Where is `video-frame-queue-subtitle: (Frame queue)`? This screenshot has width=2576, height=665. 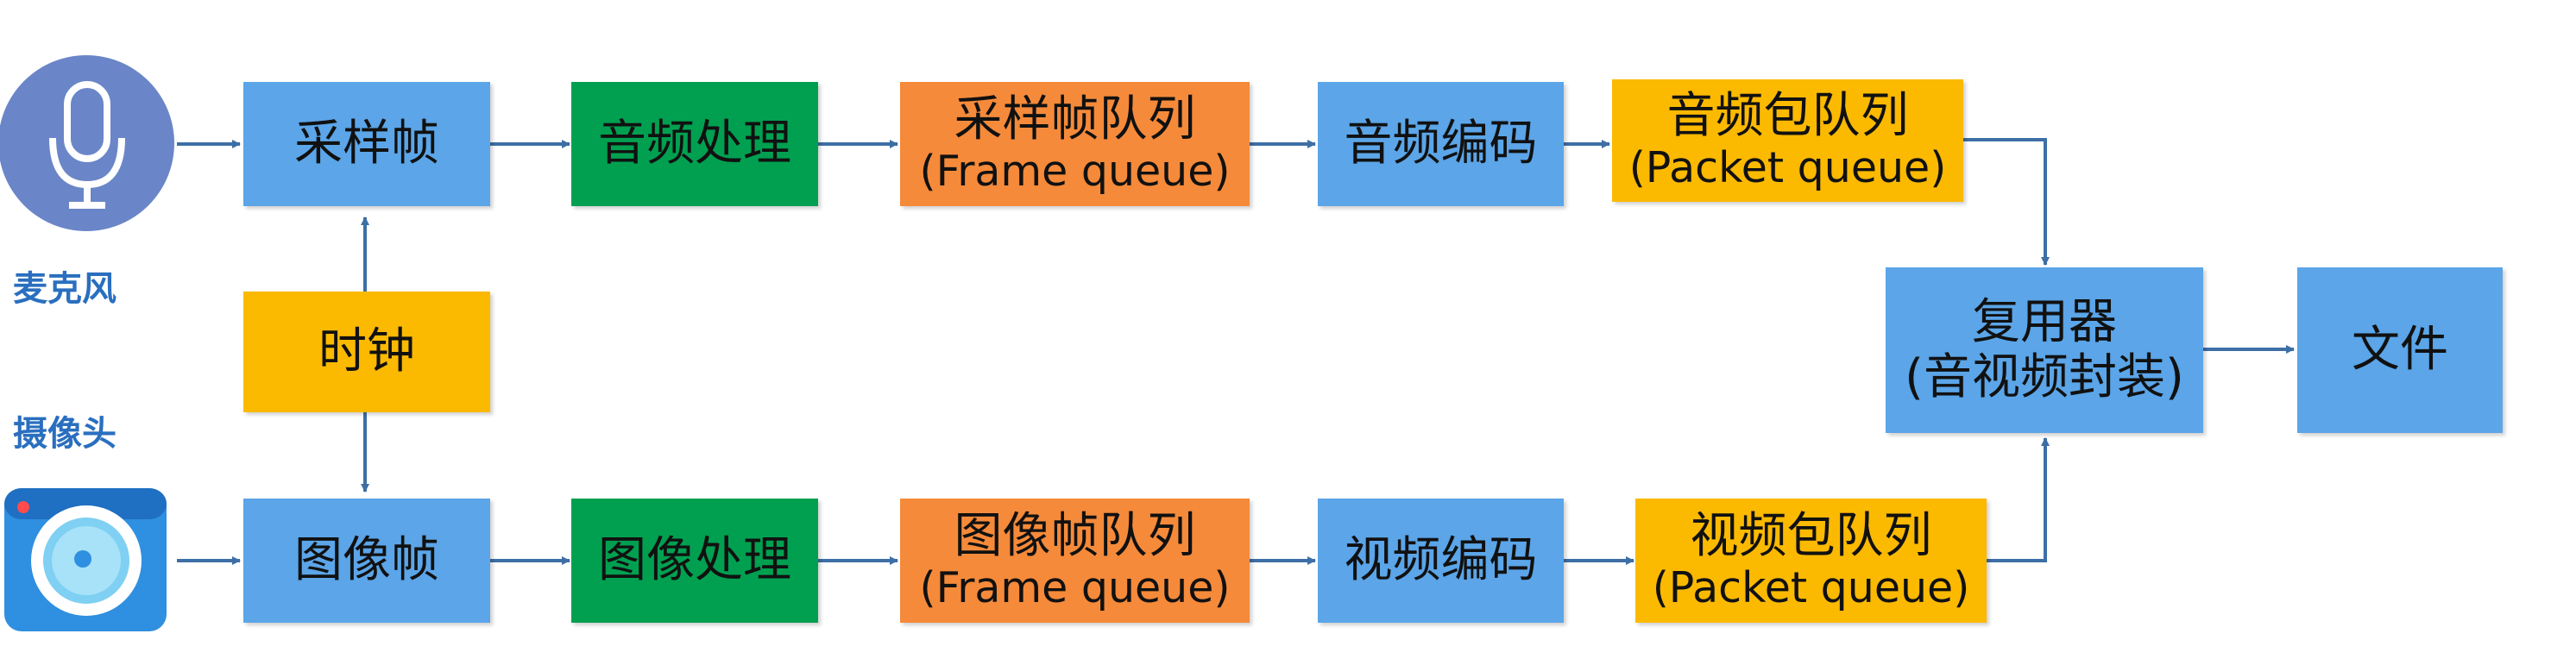
video-frame-queue-subtitle: (Frame queue) is located at coordinates (1075, 588).